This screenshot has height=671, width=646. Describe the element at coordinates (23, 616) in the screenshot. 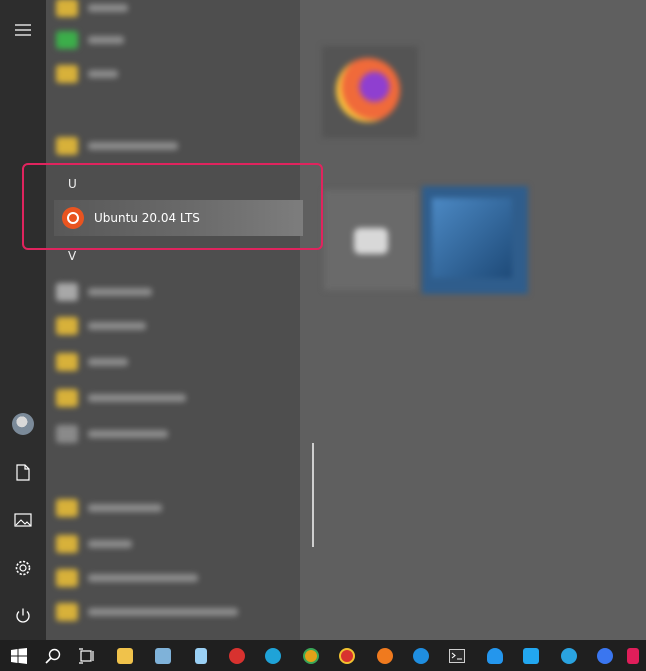

I see `power-icon` at that location.